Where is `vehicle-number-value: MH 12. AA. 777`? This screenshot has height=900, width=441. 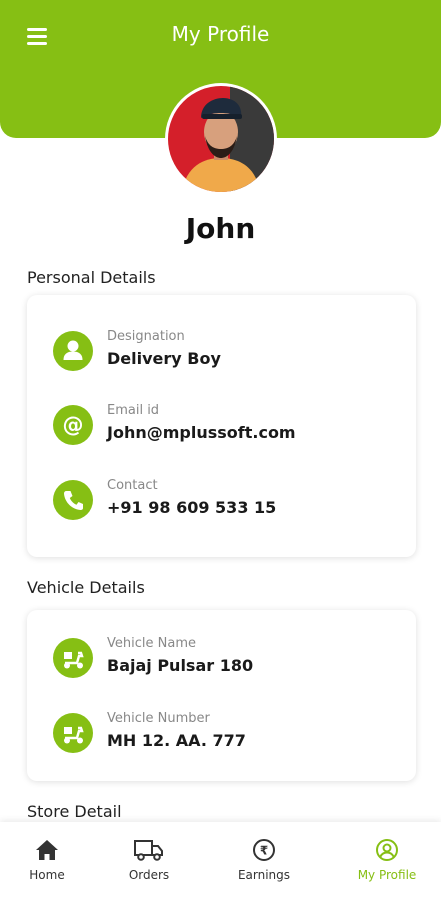
vehicle-number-value: MH 12. AA. 777 is located at coordinates (176, 740).